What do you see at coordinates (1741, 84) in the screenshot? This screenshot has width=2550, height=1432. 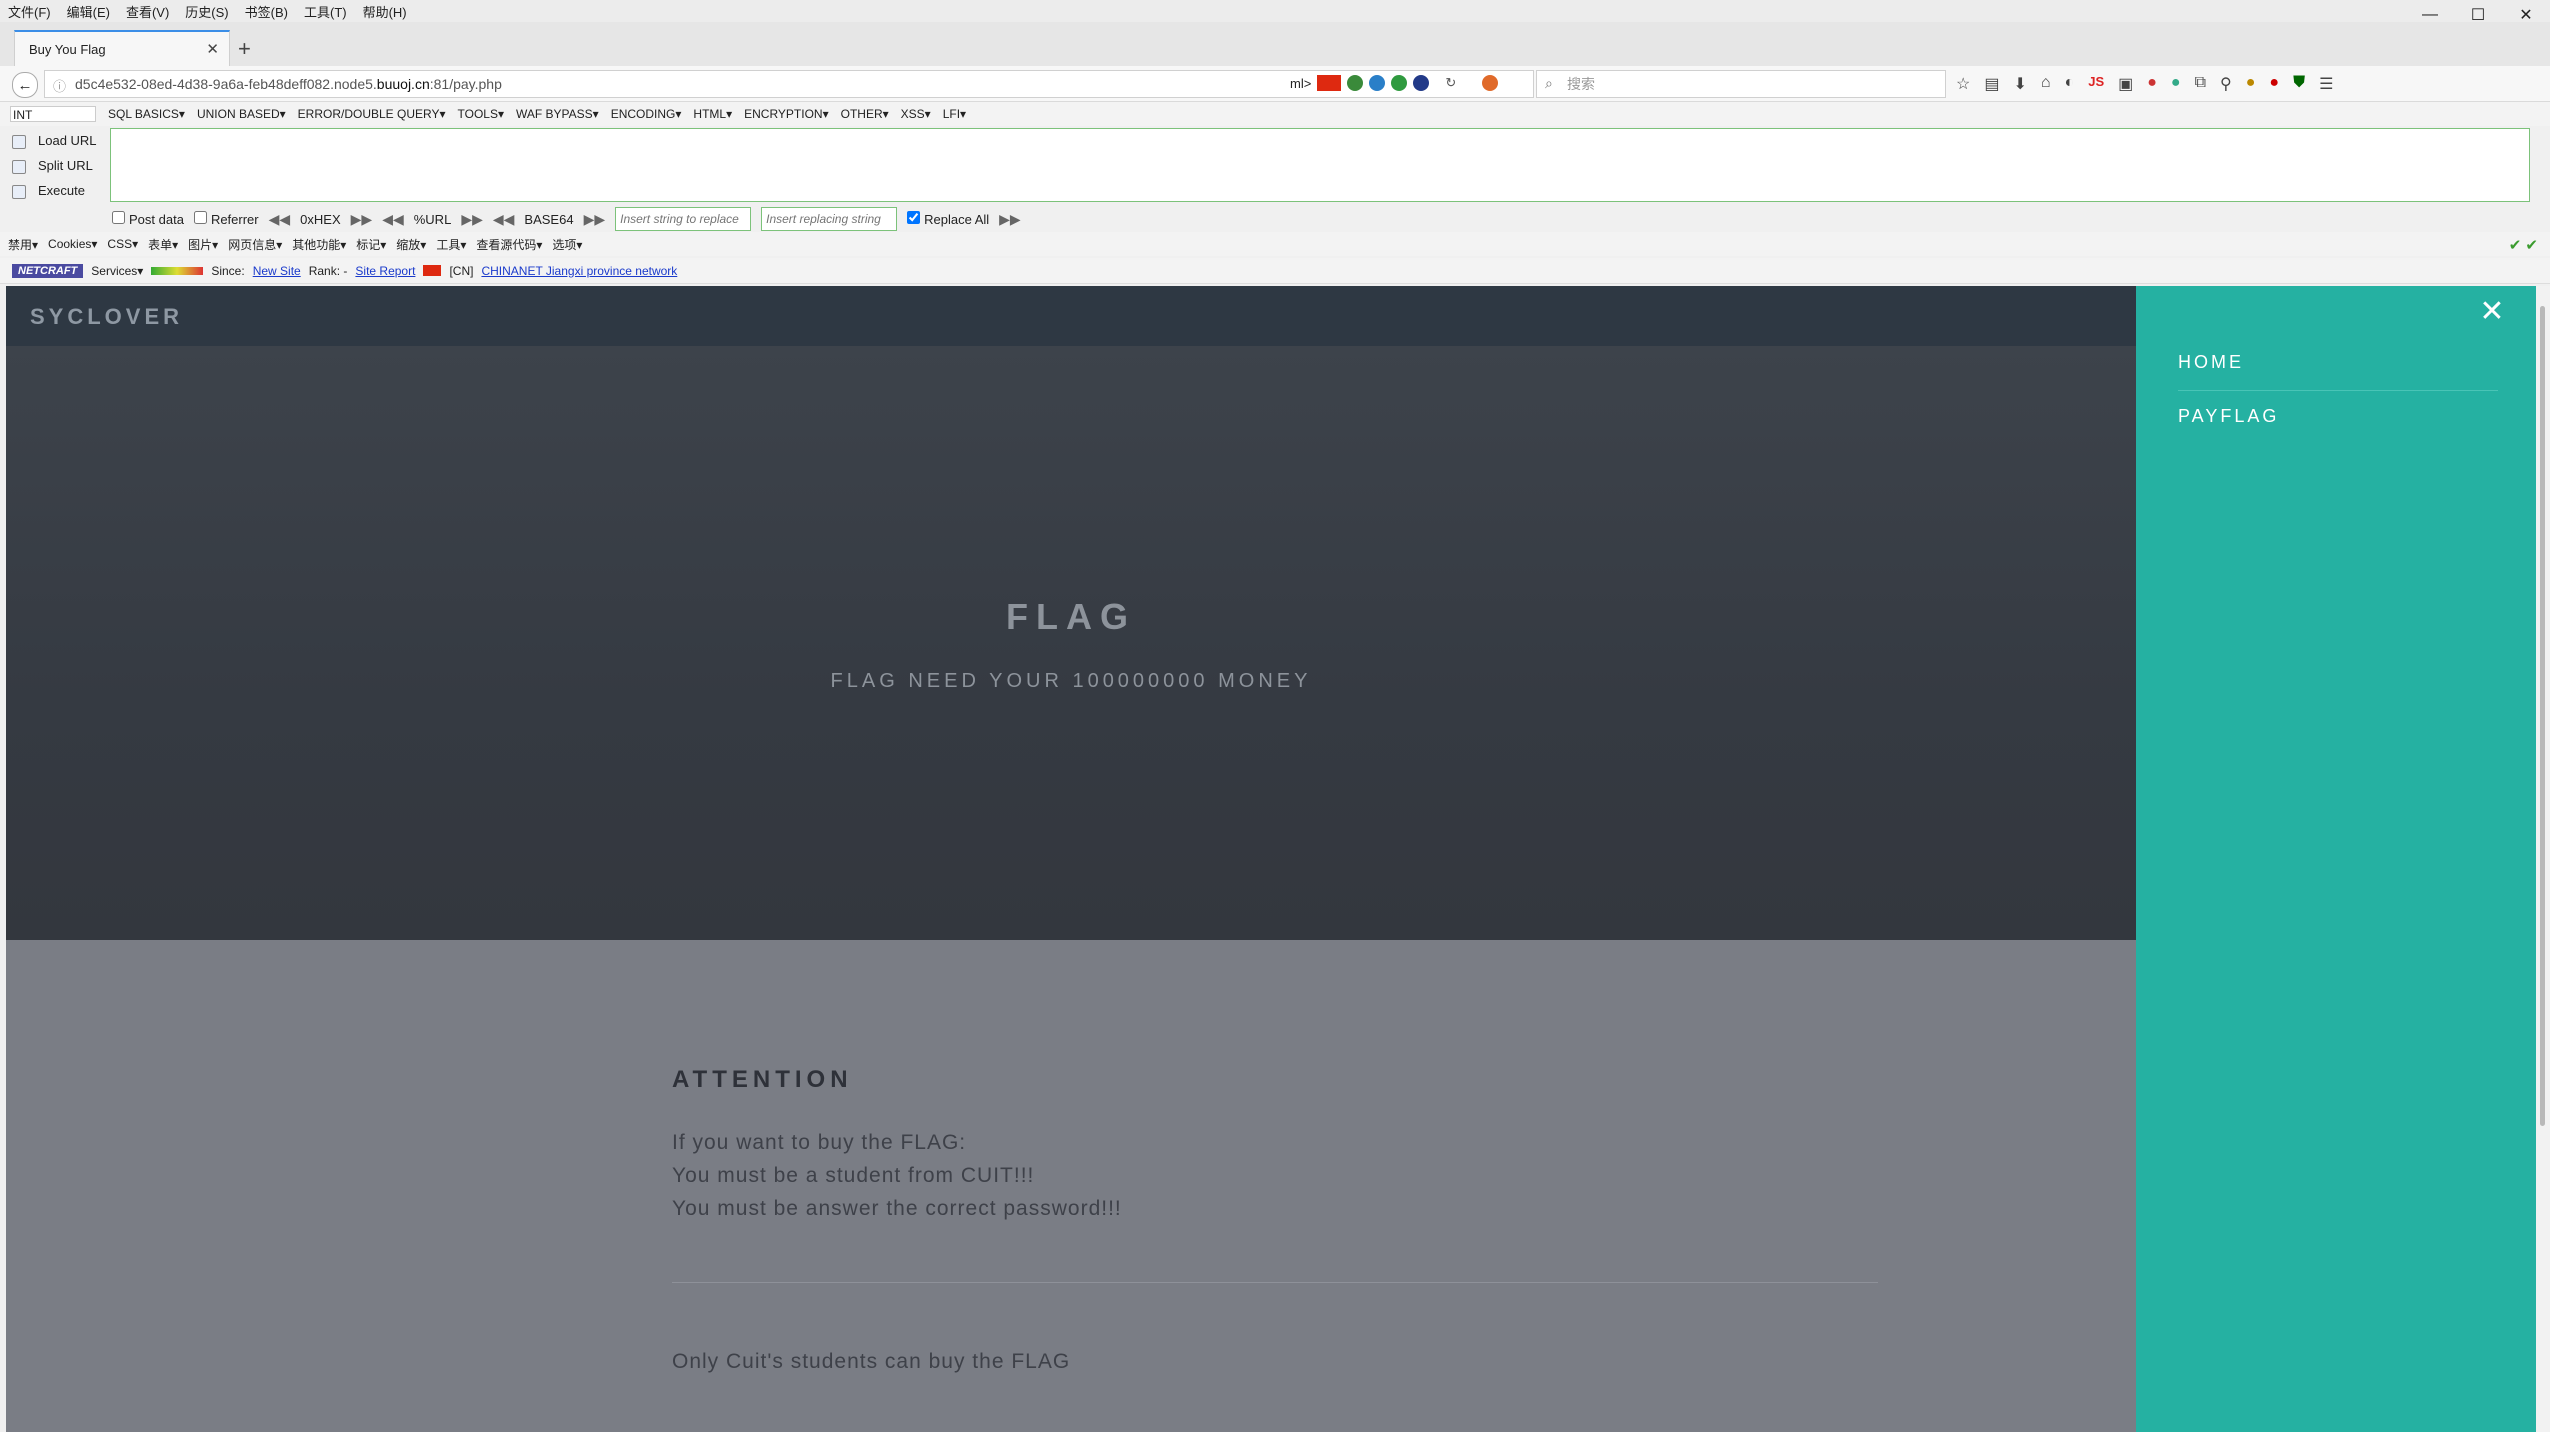 I see `search-input: ⌕ 搜索` at bounding box center [1741, 84].